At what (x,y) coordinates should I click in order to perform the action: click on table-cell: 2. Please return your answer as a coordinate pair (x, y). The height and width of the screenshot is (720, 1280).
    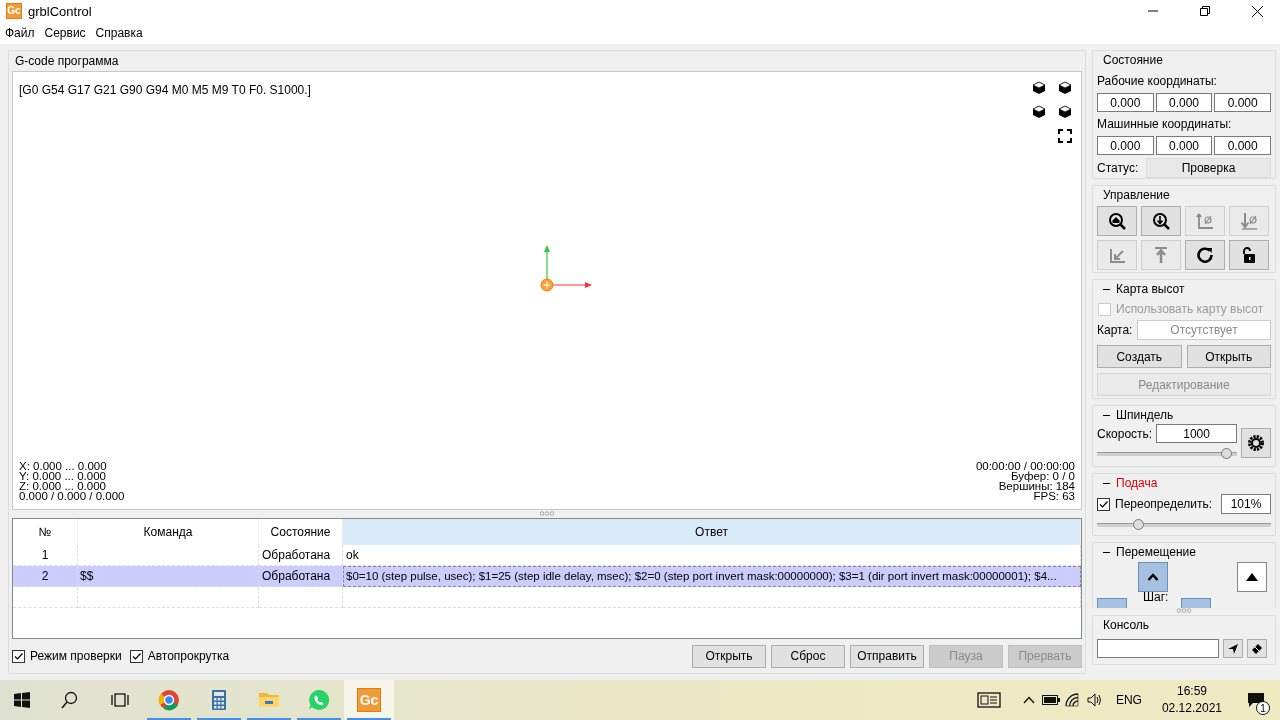
    Looking at the image, I should click on (45, 576).